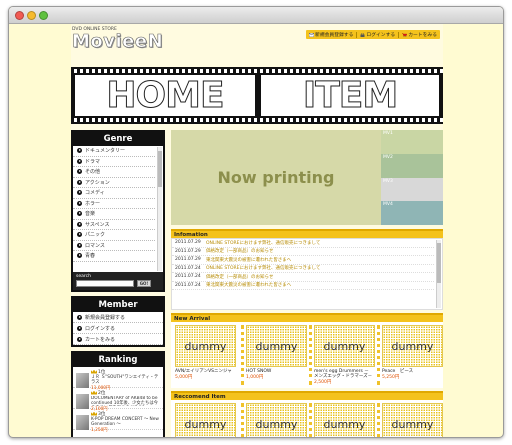 This screenshot has height=445, width=512. What do you see at coordinates (90, 256) in the screenshot?
I see `genre-item-label: 青春` at bounding box center [90, 256].